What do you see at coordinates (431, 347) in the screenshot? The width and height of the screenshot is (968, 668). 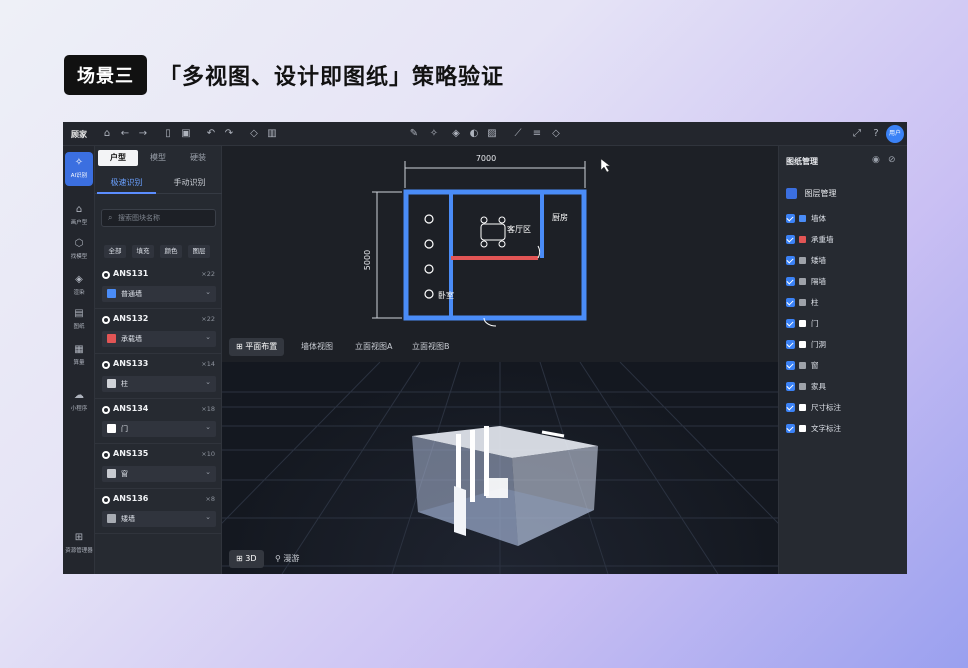 I see `tab-elevation-b: 立面视图B` at bounding box center [431, 347].